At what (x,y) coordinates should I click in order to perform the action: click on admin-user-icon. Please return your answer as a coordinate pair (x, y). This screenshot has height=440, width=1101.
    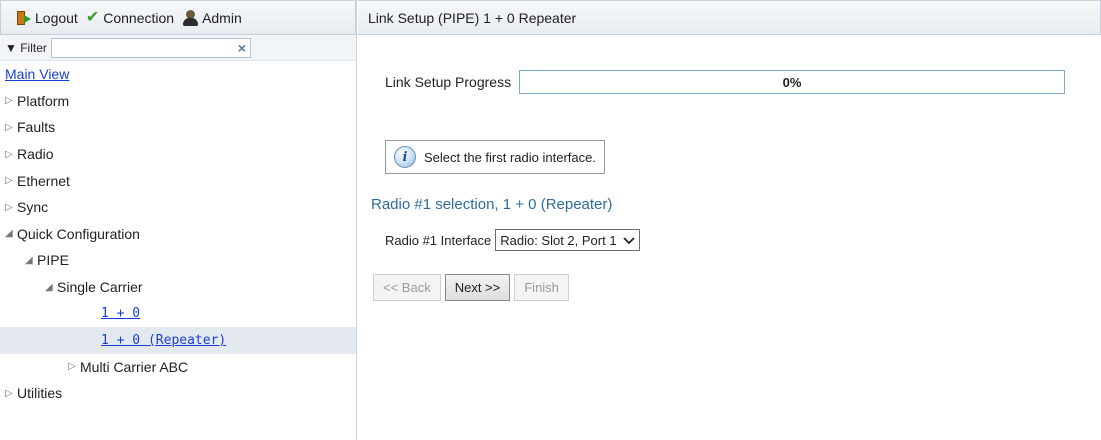
    Looking at the image, I should click on (190, 17).